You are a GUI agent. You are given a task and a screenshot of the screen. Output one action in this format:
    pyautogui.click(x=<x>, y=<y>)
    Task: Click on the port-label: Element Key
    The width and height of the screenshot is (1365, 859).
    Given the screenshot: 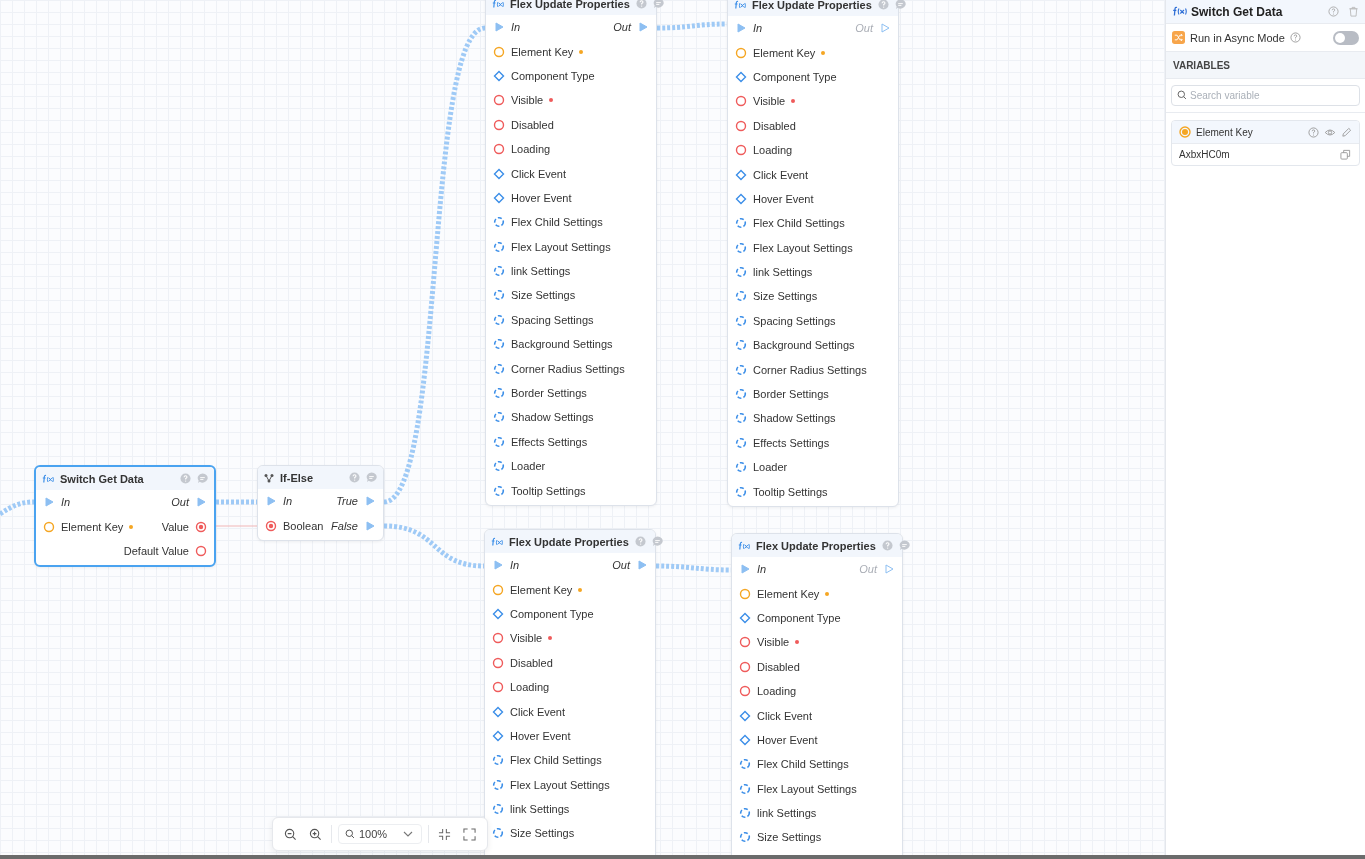 What is the action you would take?
    pyautogui.click(x=784, y=52)
    